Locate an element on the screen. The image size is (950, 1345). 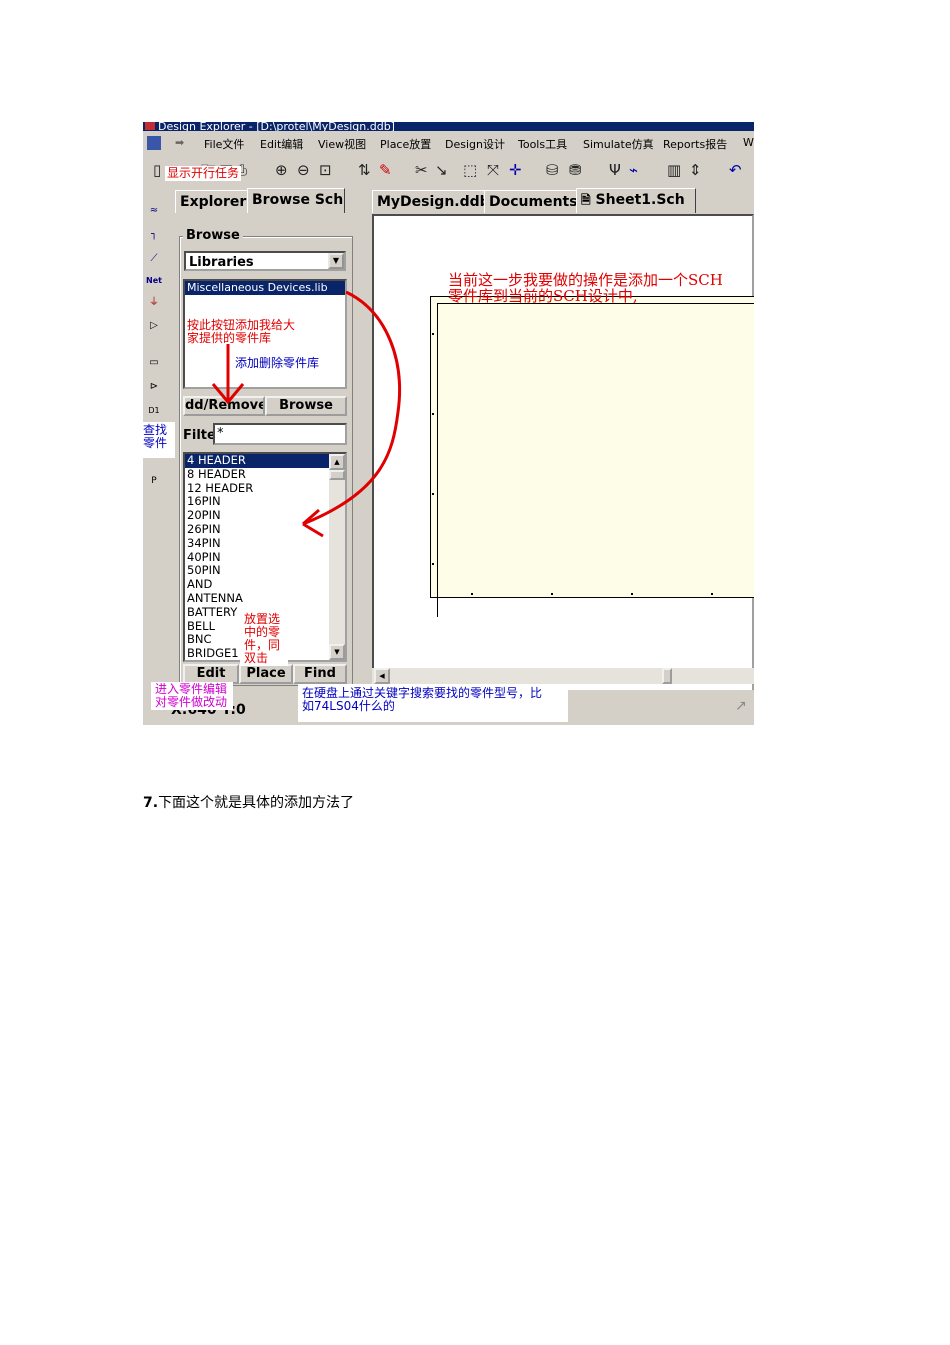
caption-number: 7. is located at coordinates (151, 803).